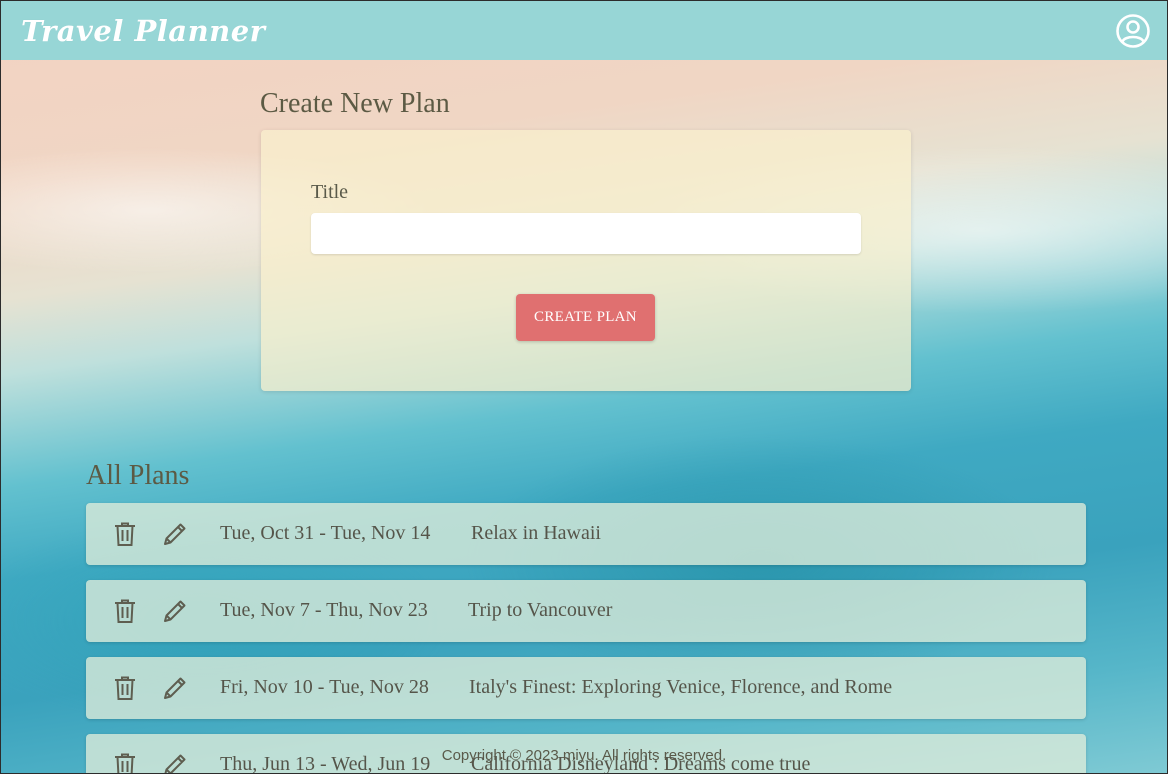 The width and height of the screenshot is (1168, 774). Describe the element at coordinates (138, 475) in the screenshot. I see `all-plans-heading: All Plans` at that location.